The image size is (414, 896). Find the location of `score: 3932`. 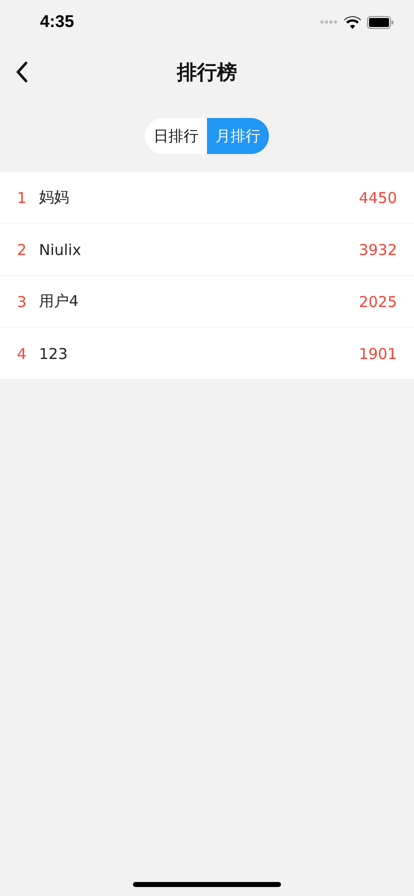

score: 3932 is located at coordinates (377, 249).